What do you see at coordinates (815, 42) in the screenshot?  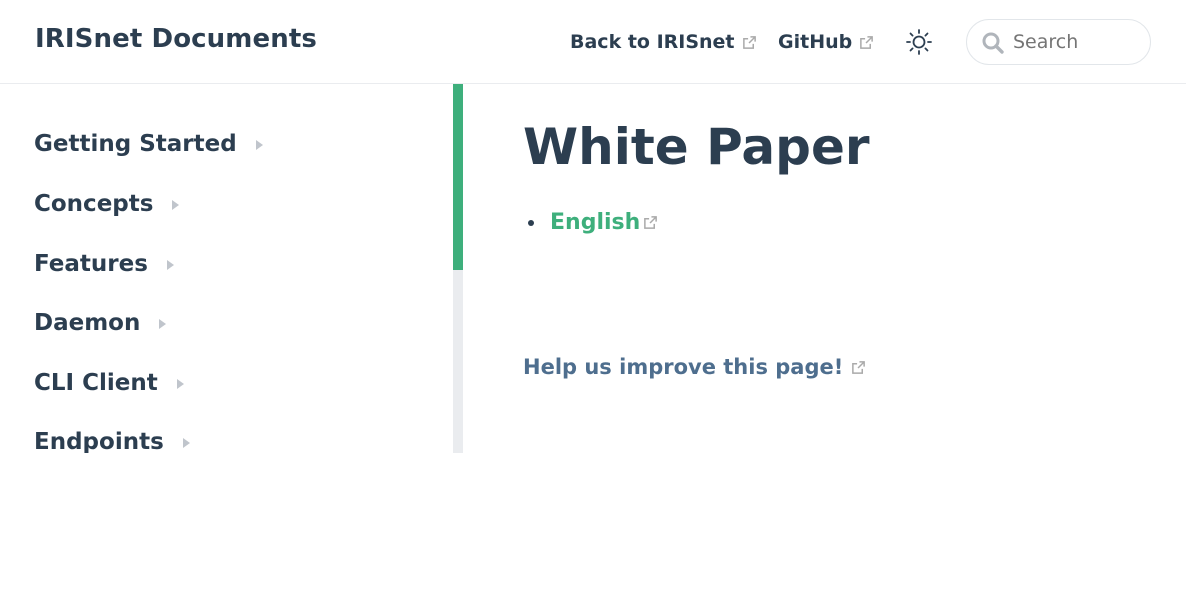 I see `nav-link-label: GitHub` at bounding box center [815, 42].